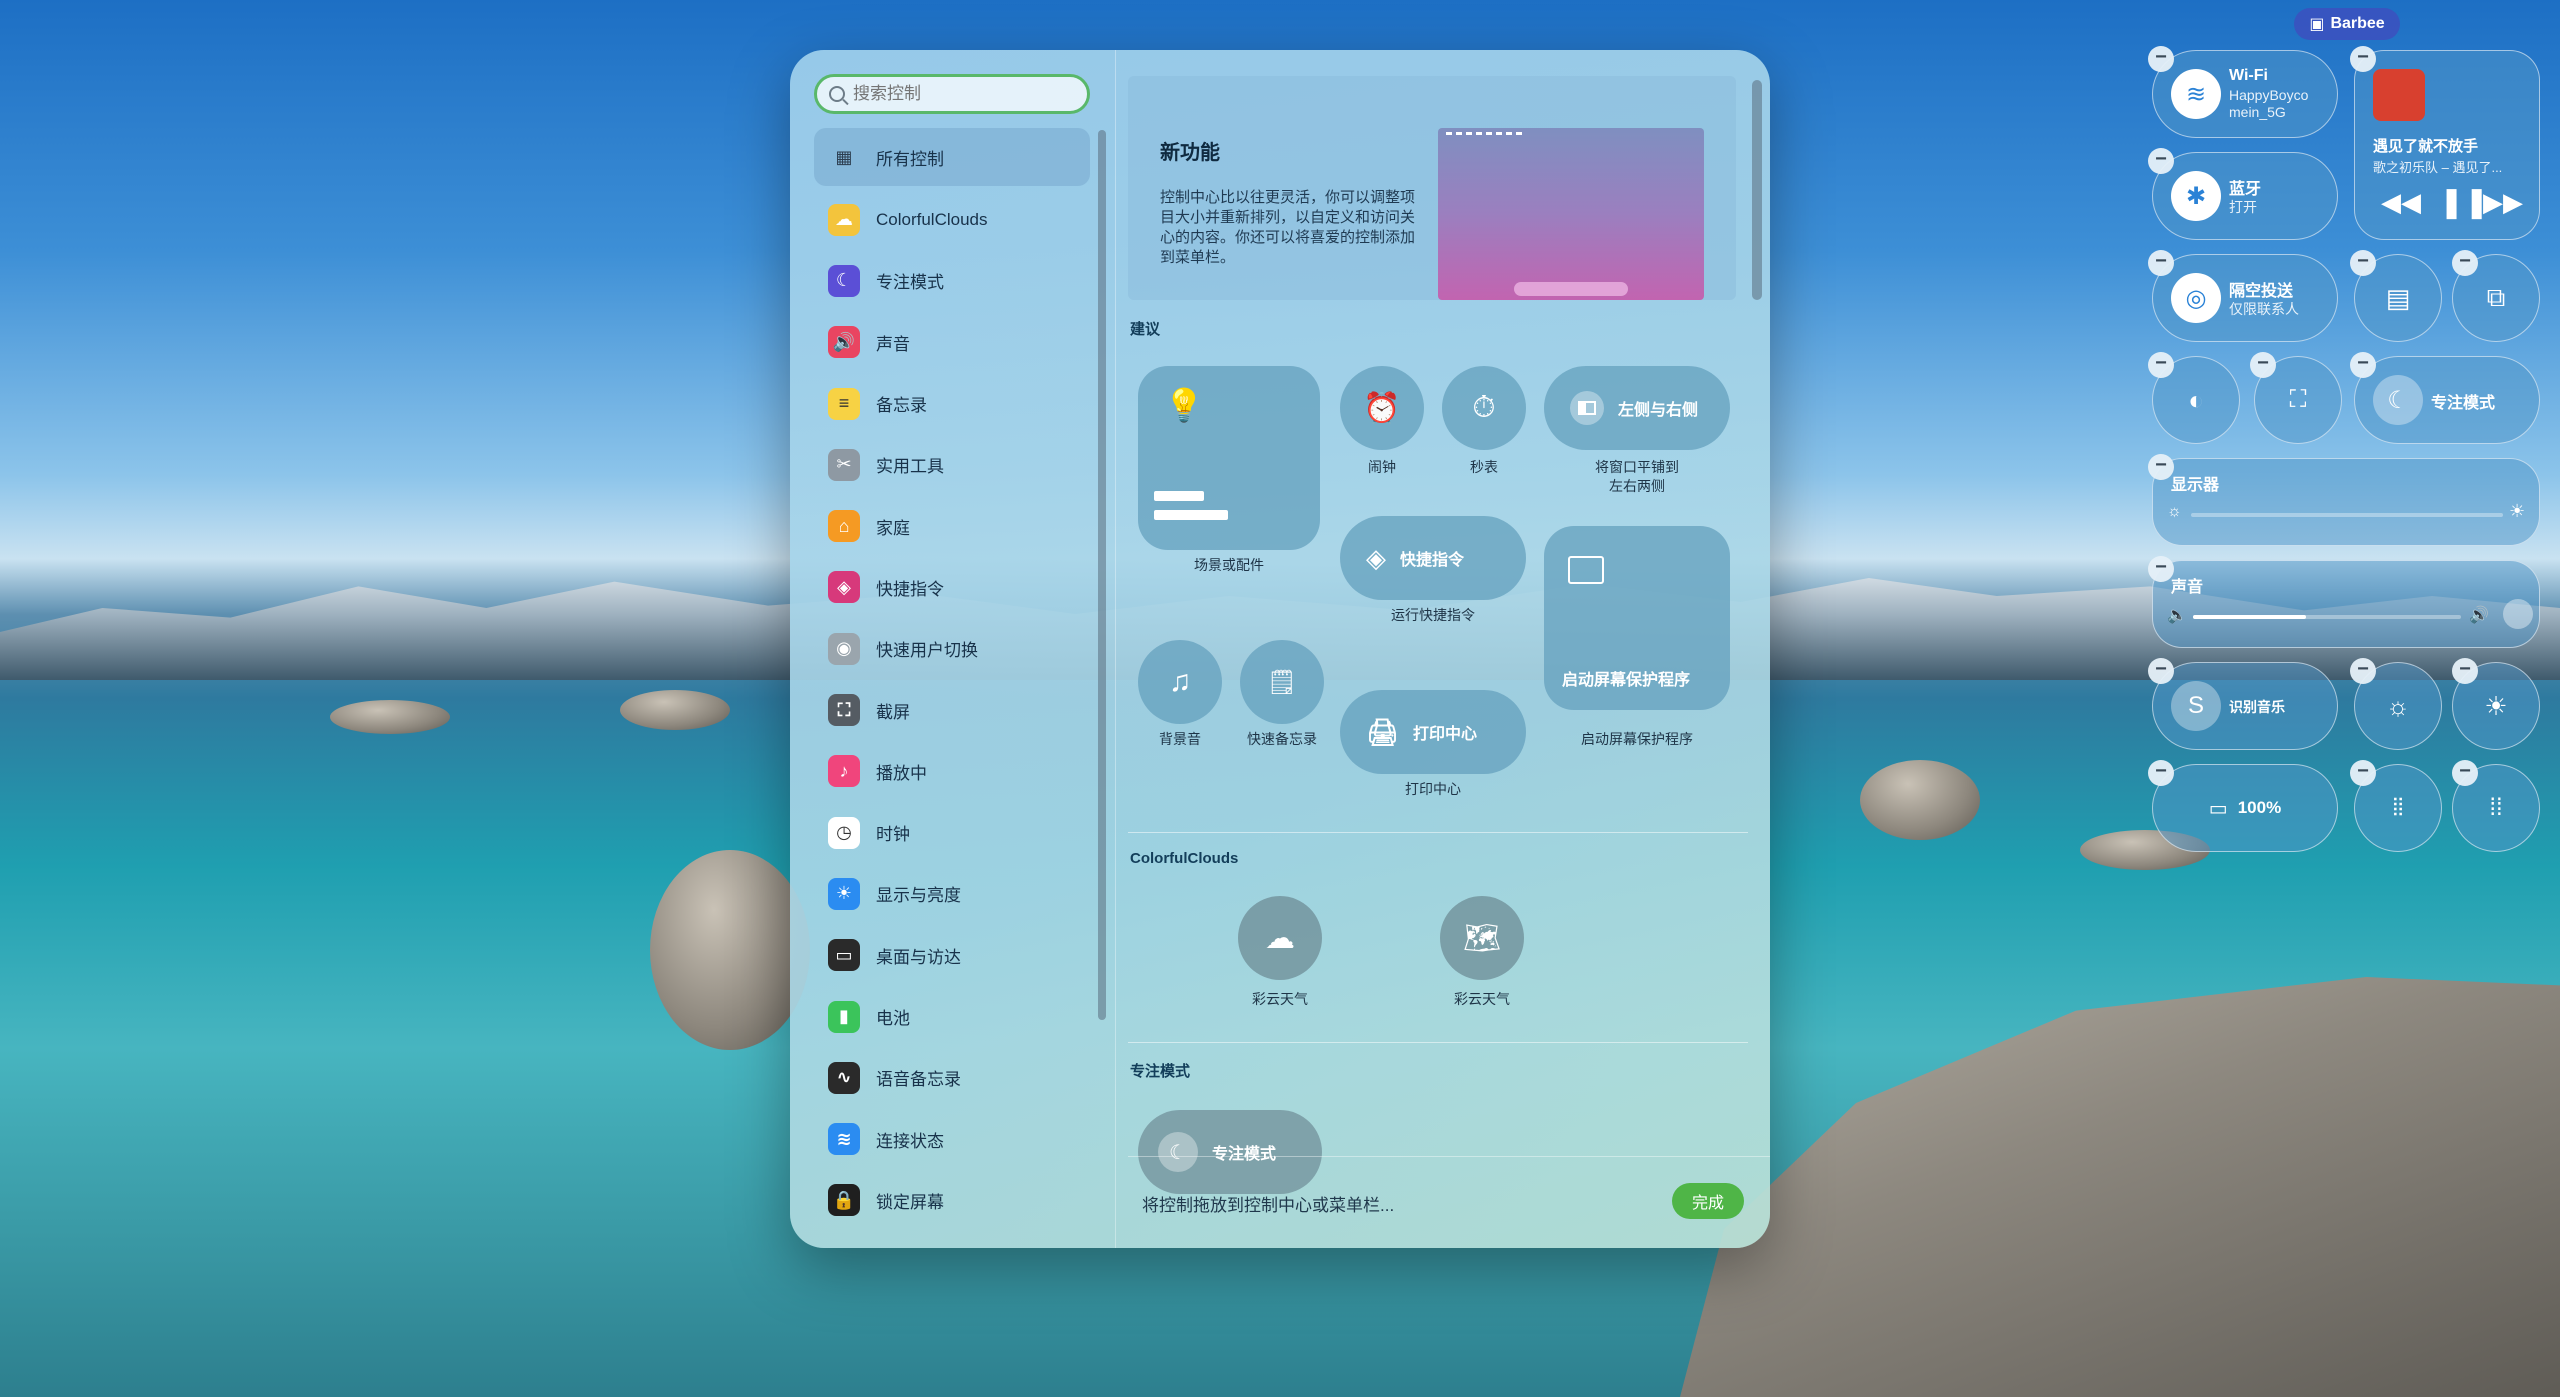  What do you see at coordinates (2465, 671) in the screenshot?
I see `remove-brightness-up-button: −` at bounding box center [2465, 671].